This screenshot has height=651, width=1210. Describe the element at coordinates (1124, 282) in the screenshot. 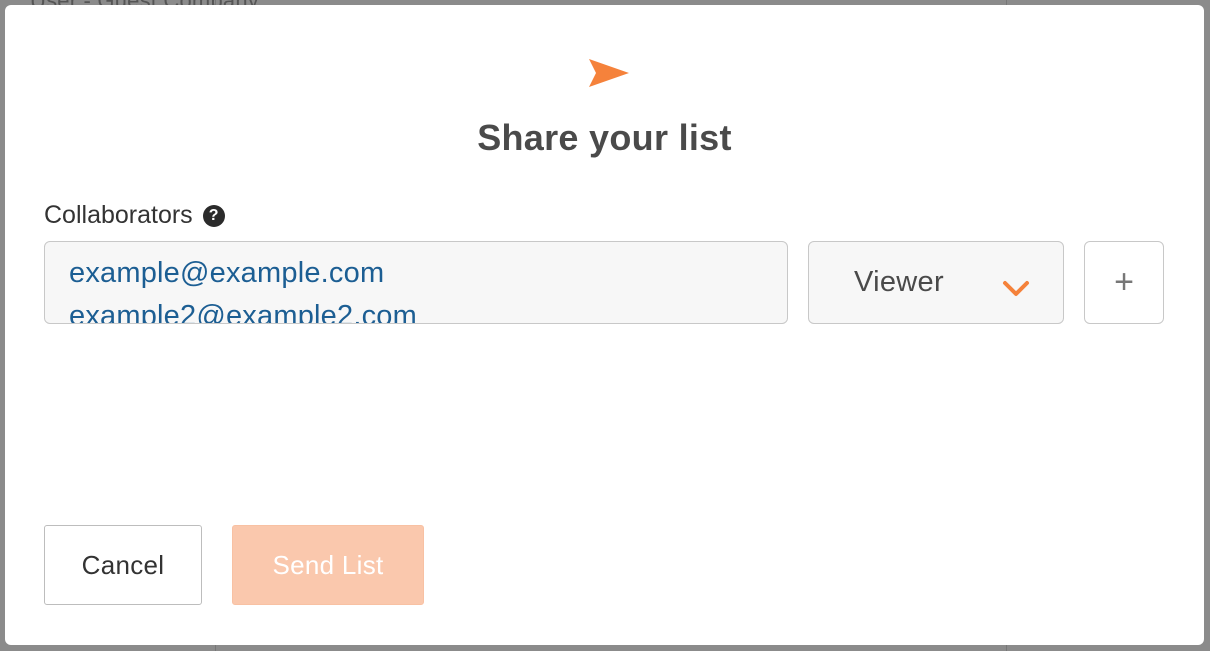

I see `add-collaborator-button: +` at that location.